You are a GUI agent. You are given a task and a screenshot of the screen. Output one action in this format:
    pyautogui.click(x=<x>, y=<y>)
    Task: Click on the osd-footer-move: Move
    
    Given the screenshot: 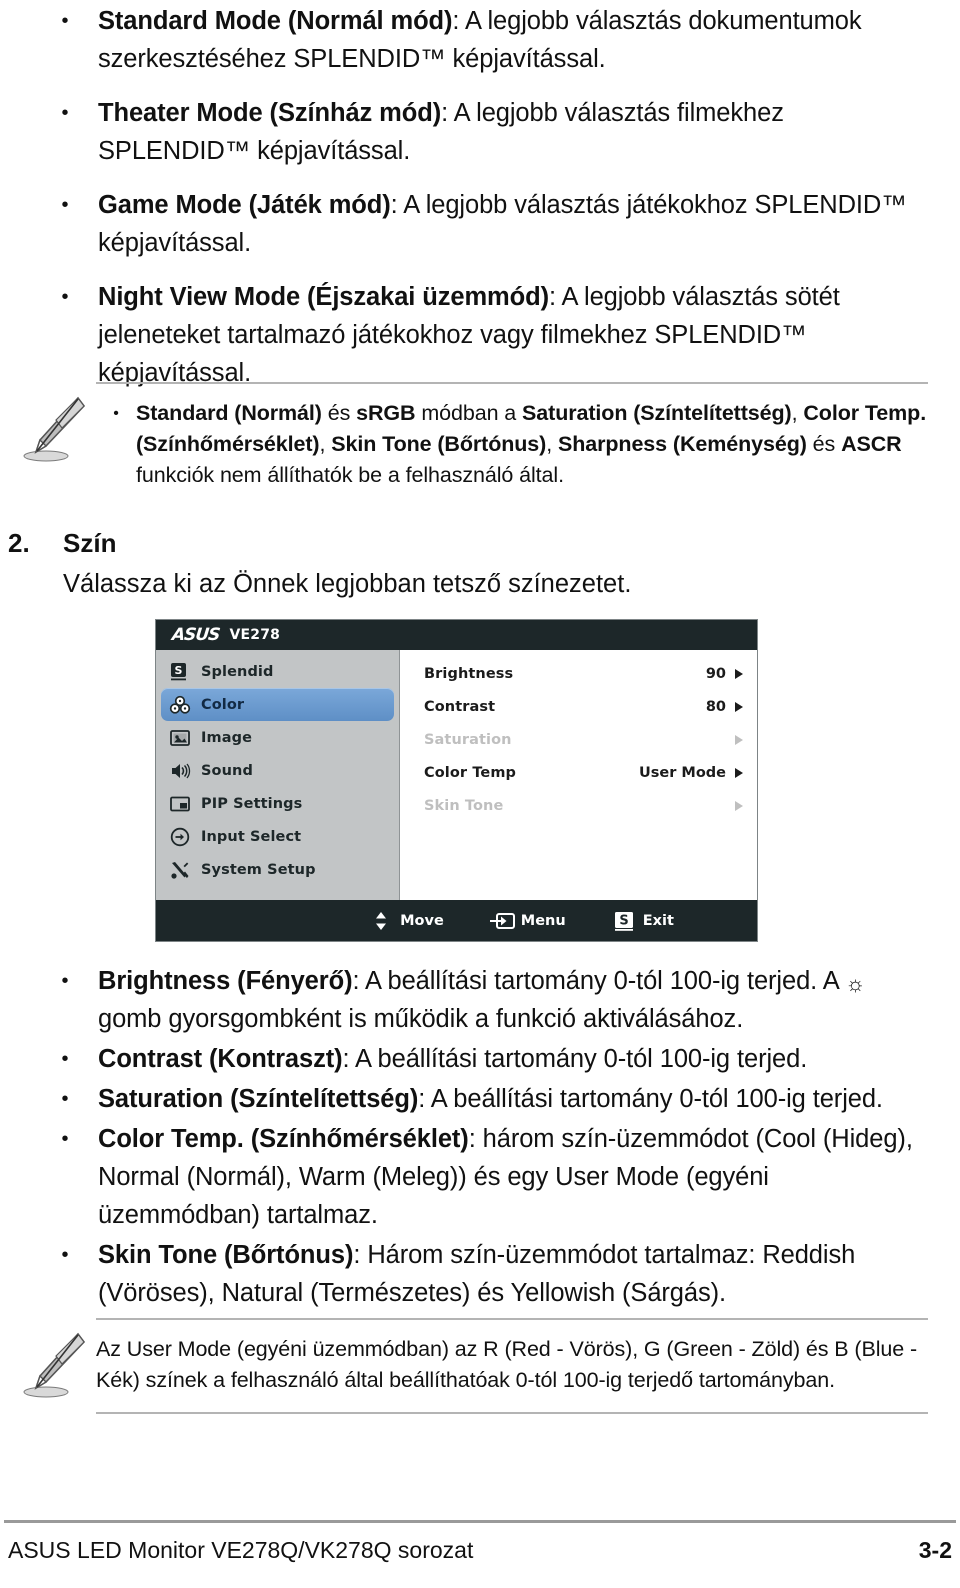 What is the action you would take?
    pyautogui.click(x=406, y=921)
    